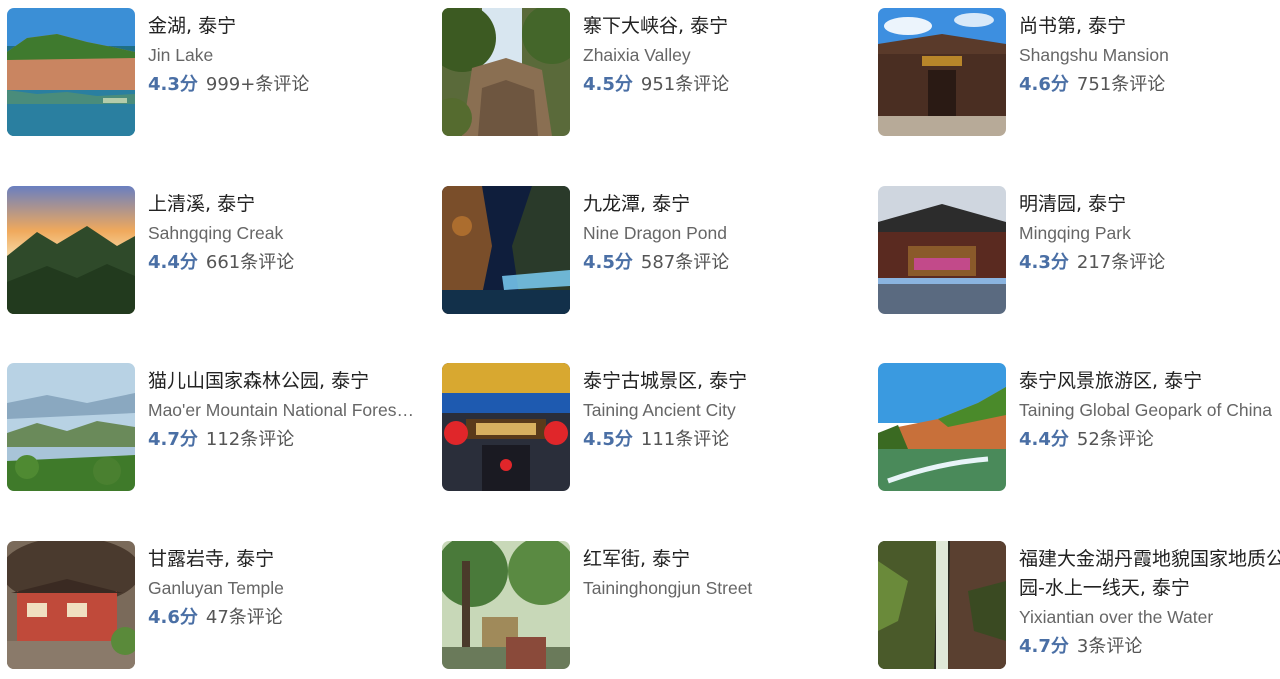 The height and width of the screenshot is (679, 1280). What do you see at coordinates (718, 26) in the screenshot?
I see `attraction-name-zh: 寨下大峡谷, 泰宁` at bounding box center [718, 26].